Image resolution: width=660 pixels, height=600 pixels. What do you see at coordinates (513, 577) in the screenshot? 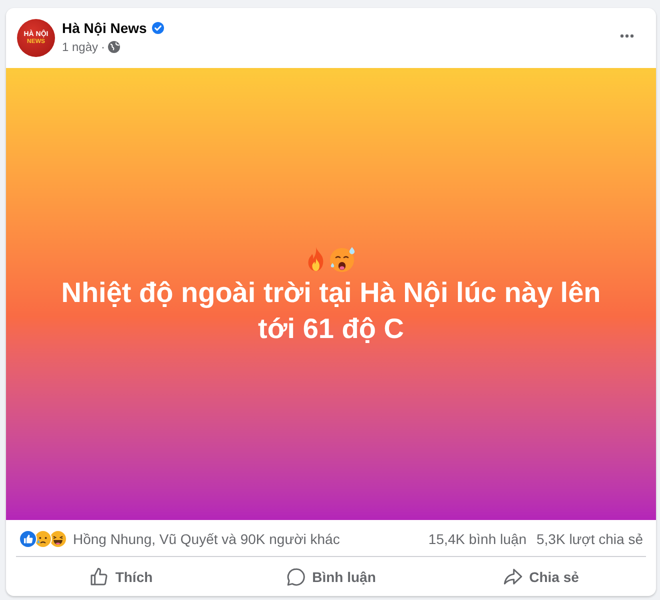
I see `share-arrow-icon` at bounding box center [513, 577].